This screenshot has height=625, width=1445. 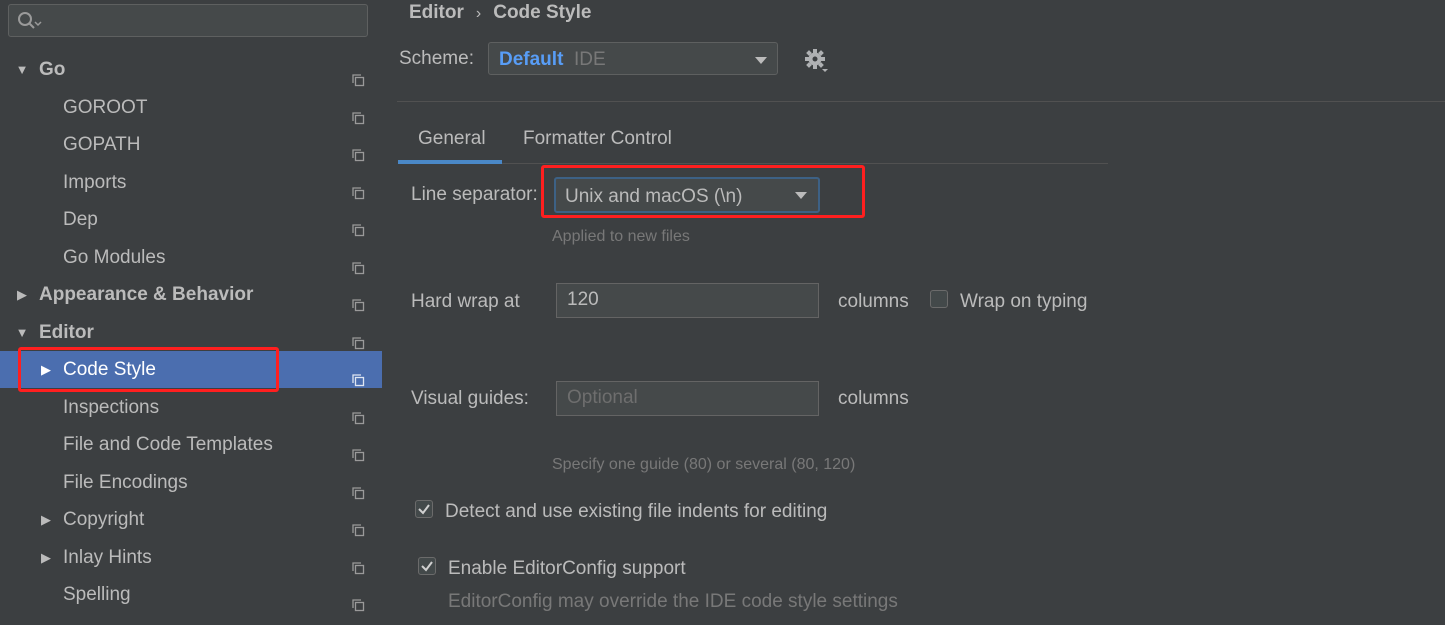 What do you see at coordinates (191, 182) in the screenshot?
I see `sidebar-item: Imports` at bounding box center [191, 182].